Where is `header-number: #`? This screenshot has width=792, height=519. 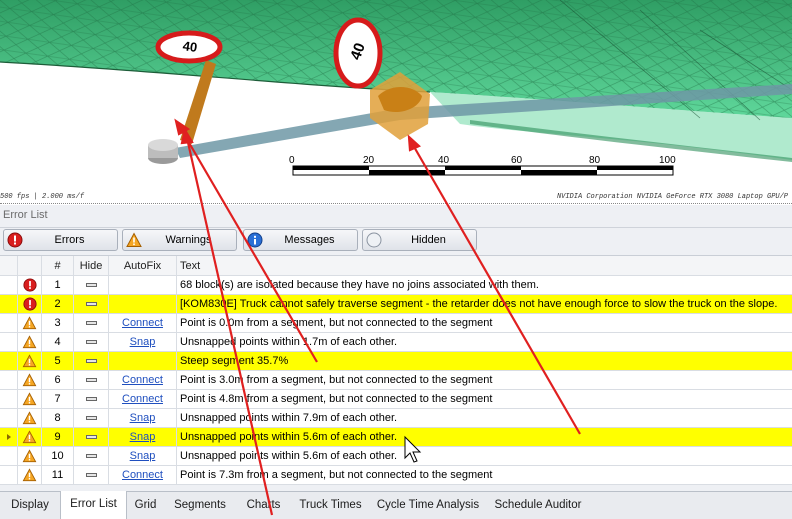 header-number: # is located at coordinates (58, 265).